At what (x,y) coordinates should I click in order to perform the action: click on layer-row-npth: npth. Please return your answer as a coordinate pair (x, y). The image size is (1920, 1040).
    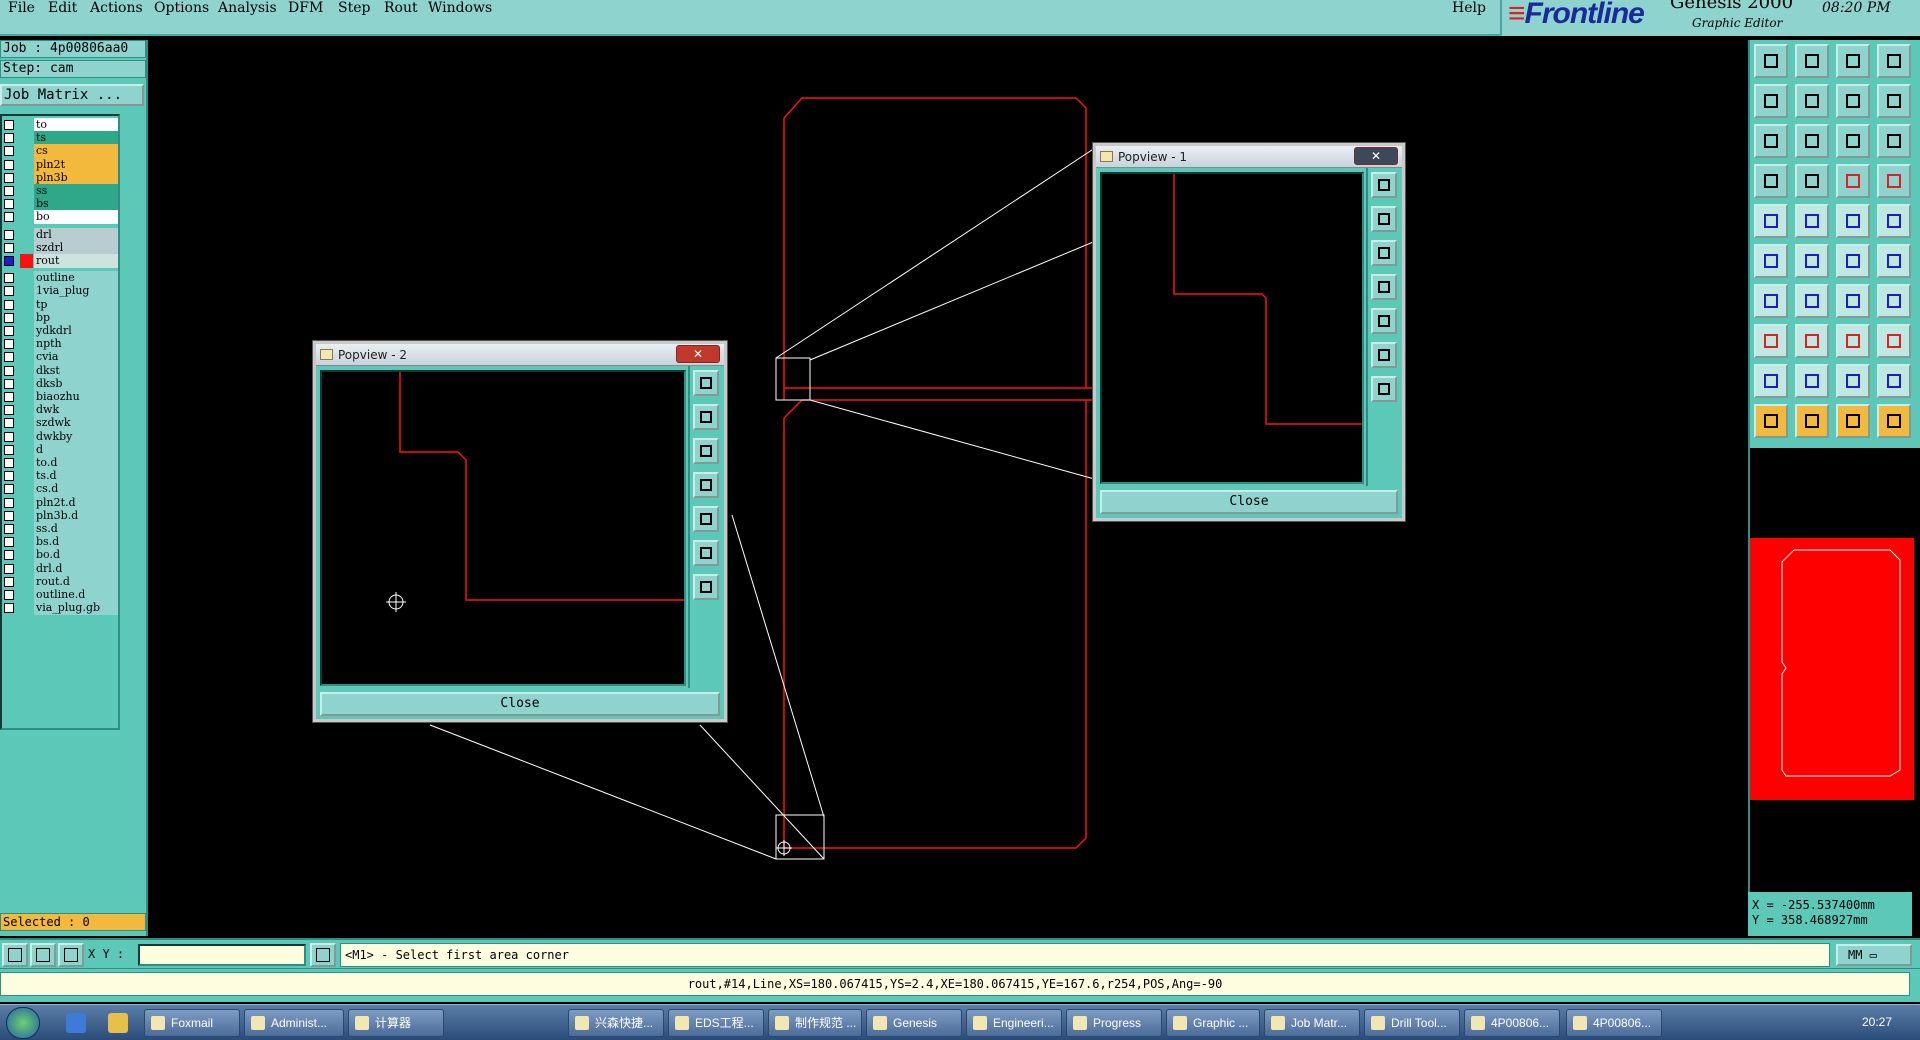
    Looking at the image, I should click on (61, 344).